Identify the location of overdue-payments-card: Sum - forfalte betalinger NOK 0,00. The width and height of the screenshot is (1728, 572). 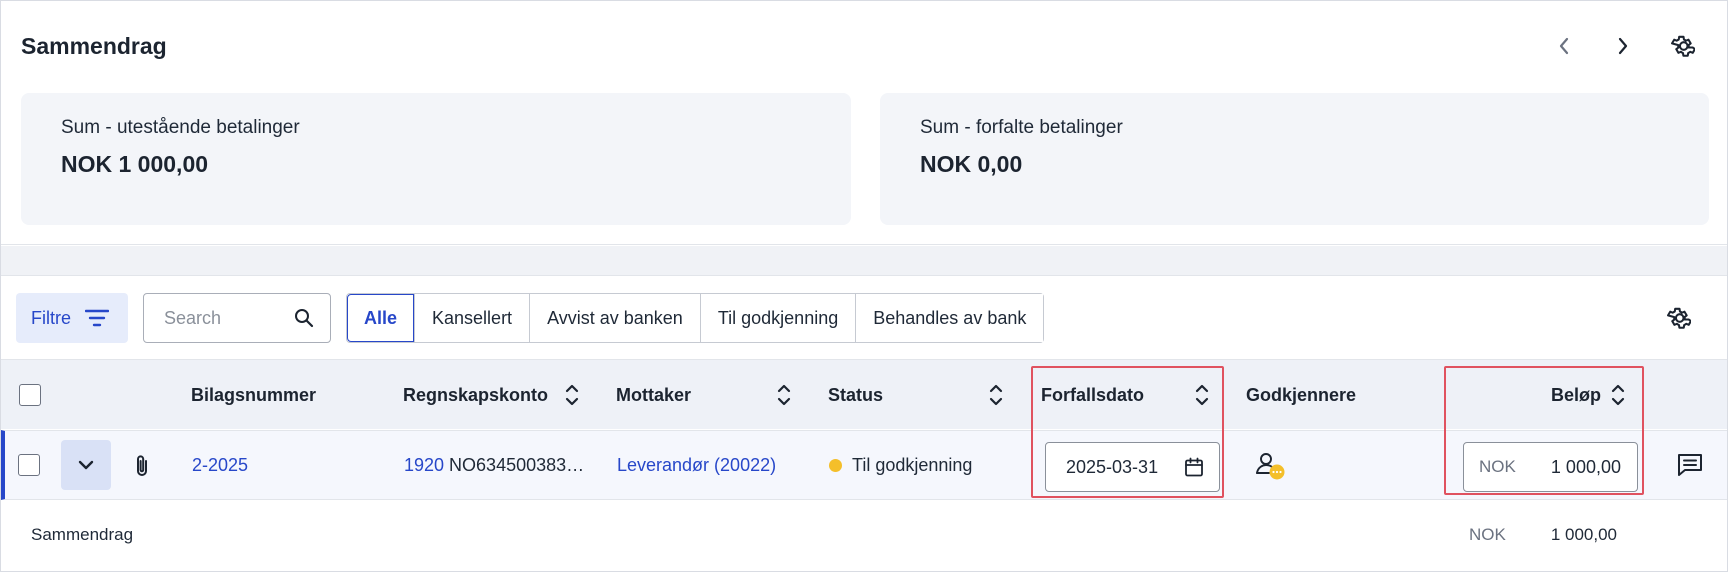
(1294, 159).